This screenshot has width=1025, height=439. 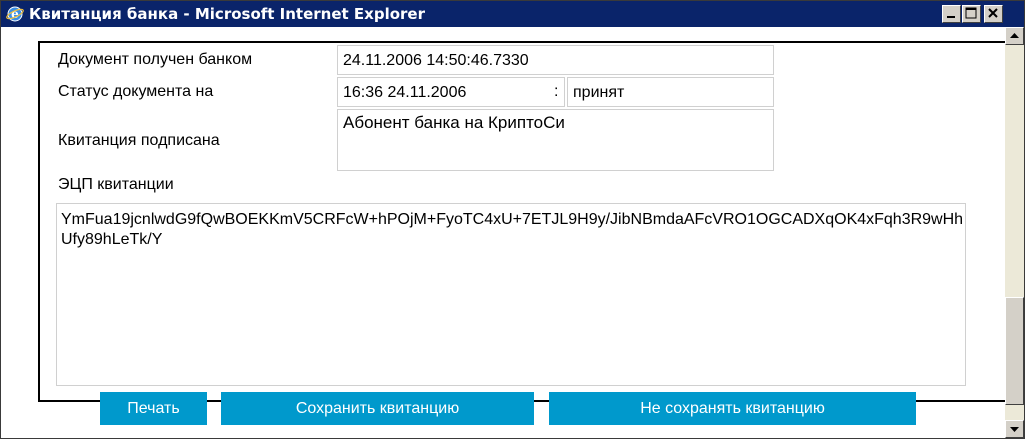 I want to click on save-receipt-button: Сохранить квитанцию, so click(x=377, y=408).